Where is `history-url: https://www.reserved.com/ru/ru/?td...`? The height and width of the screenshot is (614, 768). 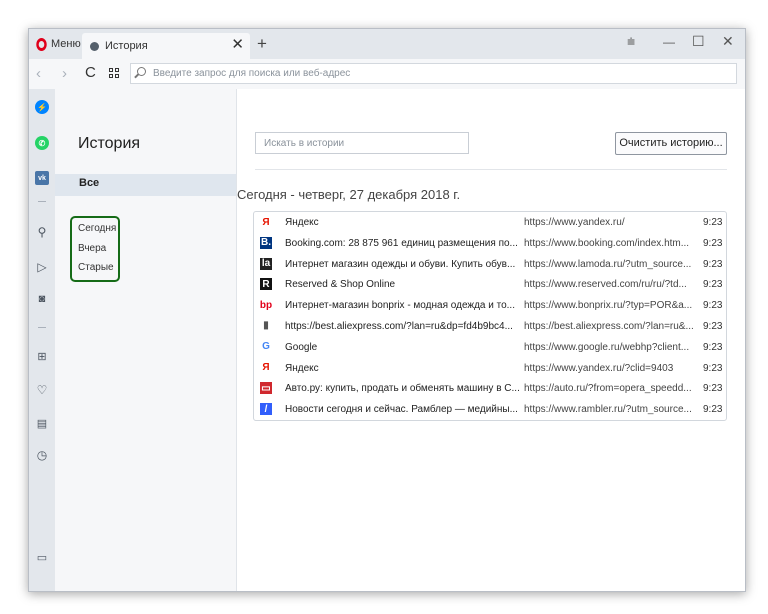
history-url: https://www.reserved.com/ru/ru/?td... is located at coordinates (605, 285).